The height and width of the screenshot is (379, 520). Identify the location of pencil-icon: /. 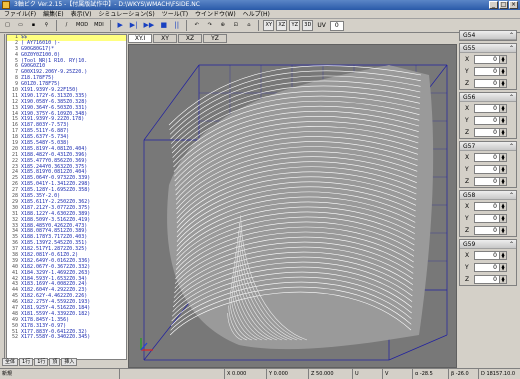
(66, 25).